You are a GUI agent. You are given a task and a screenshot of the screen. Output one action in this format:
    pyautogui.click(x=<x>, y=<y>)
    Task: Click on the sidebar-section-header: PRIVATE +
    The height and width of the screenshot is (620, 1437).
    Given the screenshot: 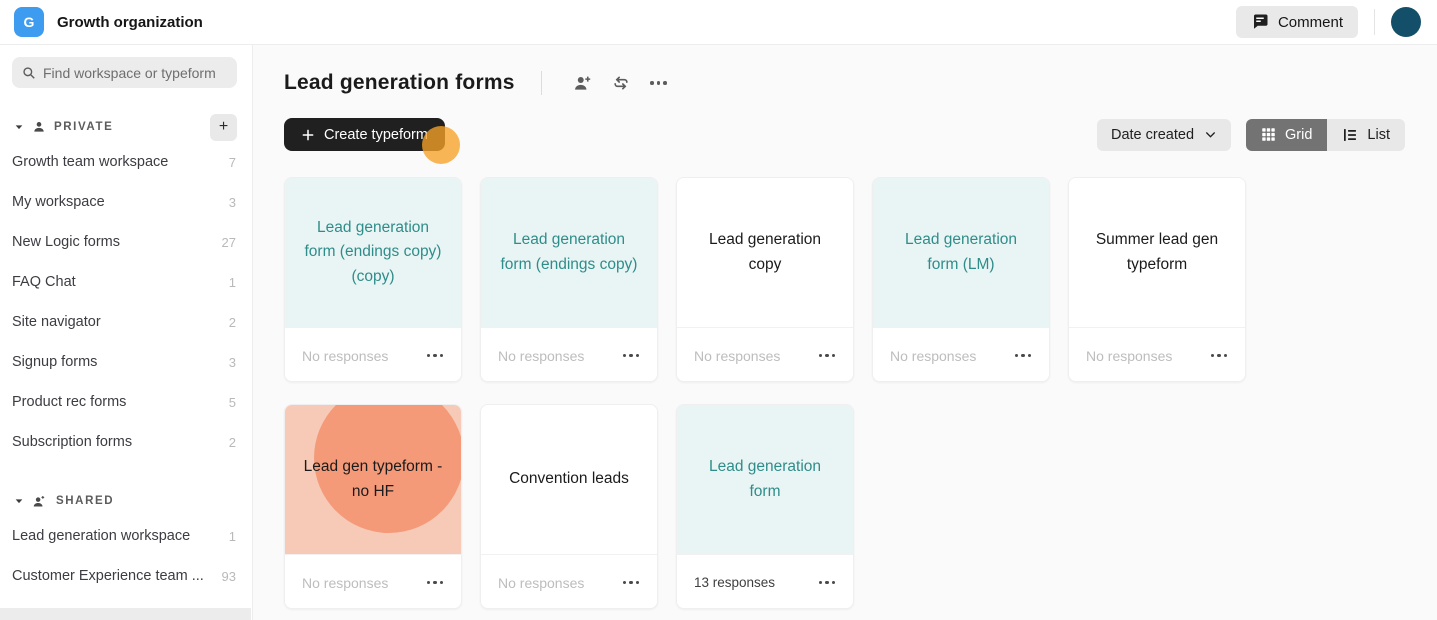 What is the action you would take?
    pyautogui.click(x=126, y=127)
    